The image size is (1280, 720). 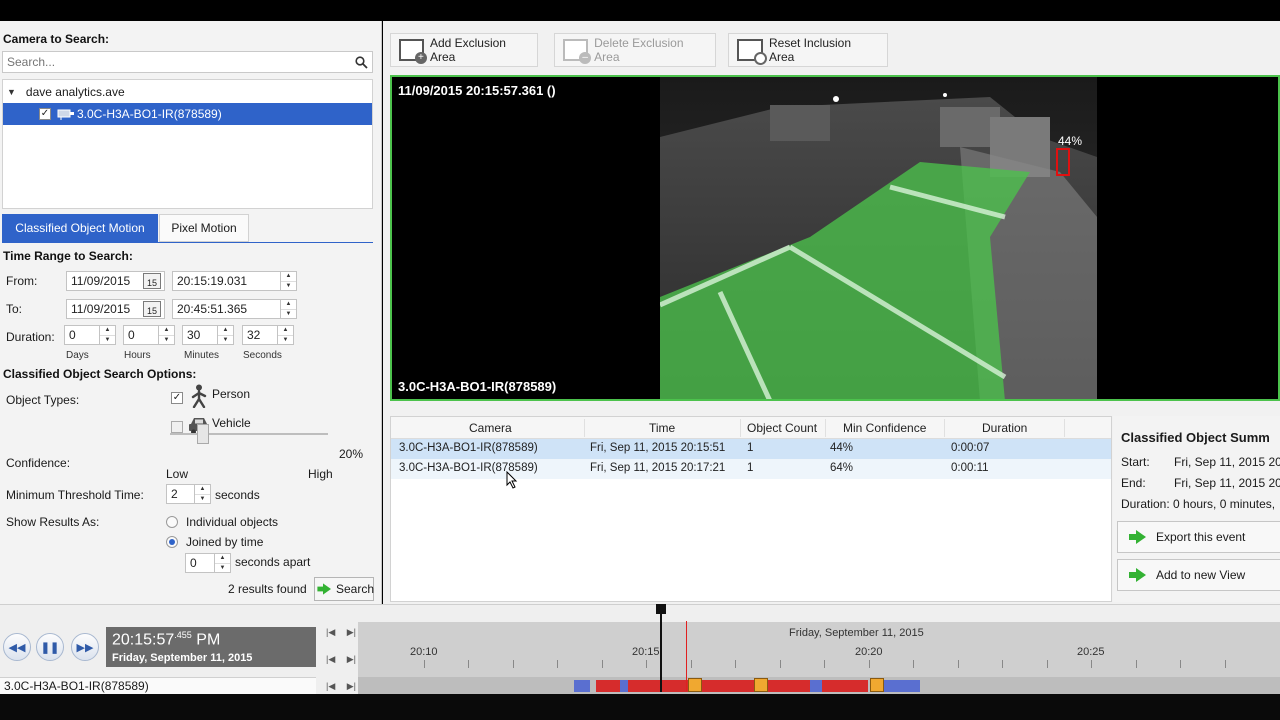 I want to click on tree-root-site: ▼ dave analytics.ave, so click(x=66, y=92).